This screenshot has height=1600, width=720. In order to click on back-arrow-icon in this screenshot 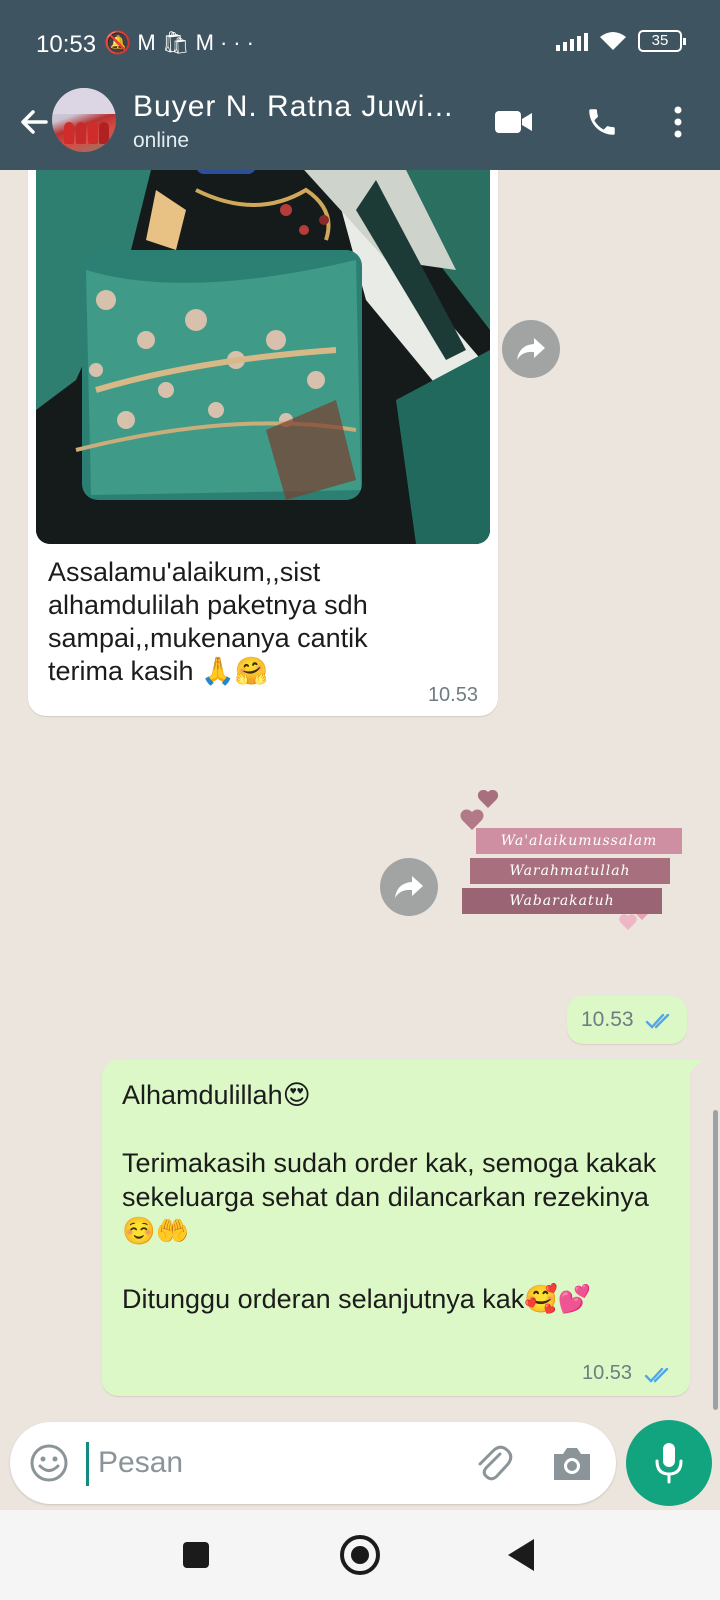, I will do `click(34, 122)`.